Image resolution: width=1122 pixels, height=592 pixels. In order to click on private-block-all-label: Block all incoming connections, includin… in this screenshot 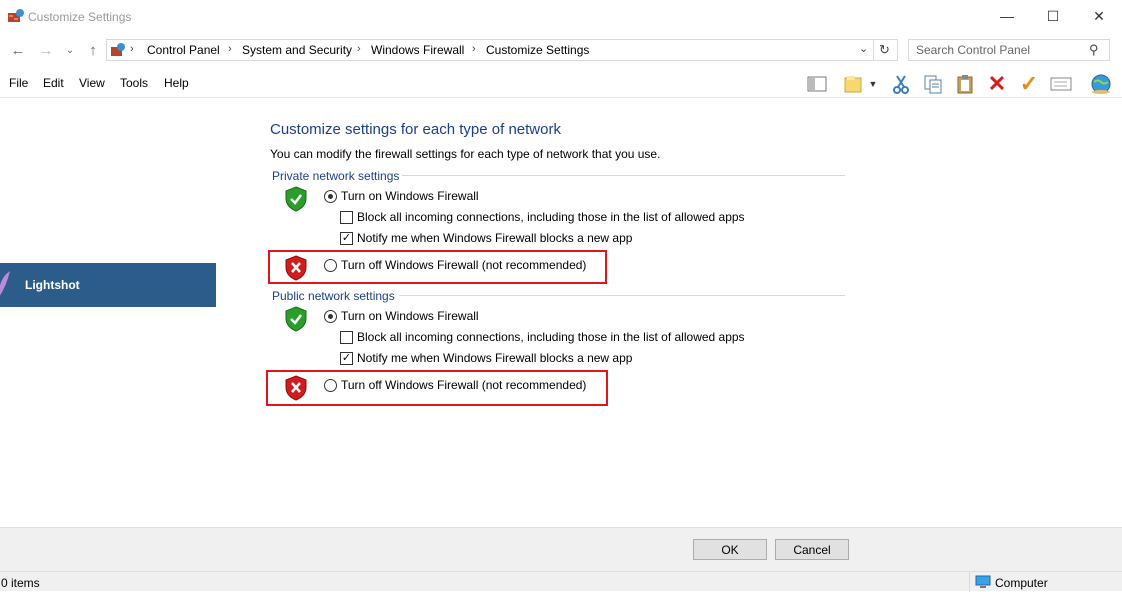, I will do `click(551, 217)`.